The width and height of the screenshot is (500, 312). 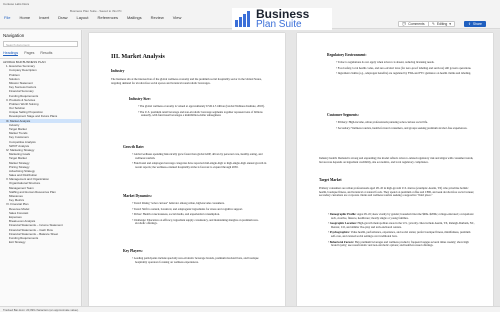 What do you see at coordinates (29, 53) in the screenshot?
I see `nav-tab-pages: Pages` at bounding box center [29, 53].